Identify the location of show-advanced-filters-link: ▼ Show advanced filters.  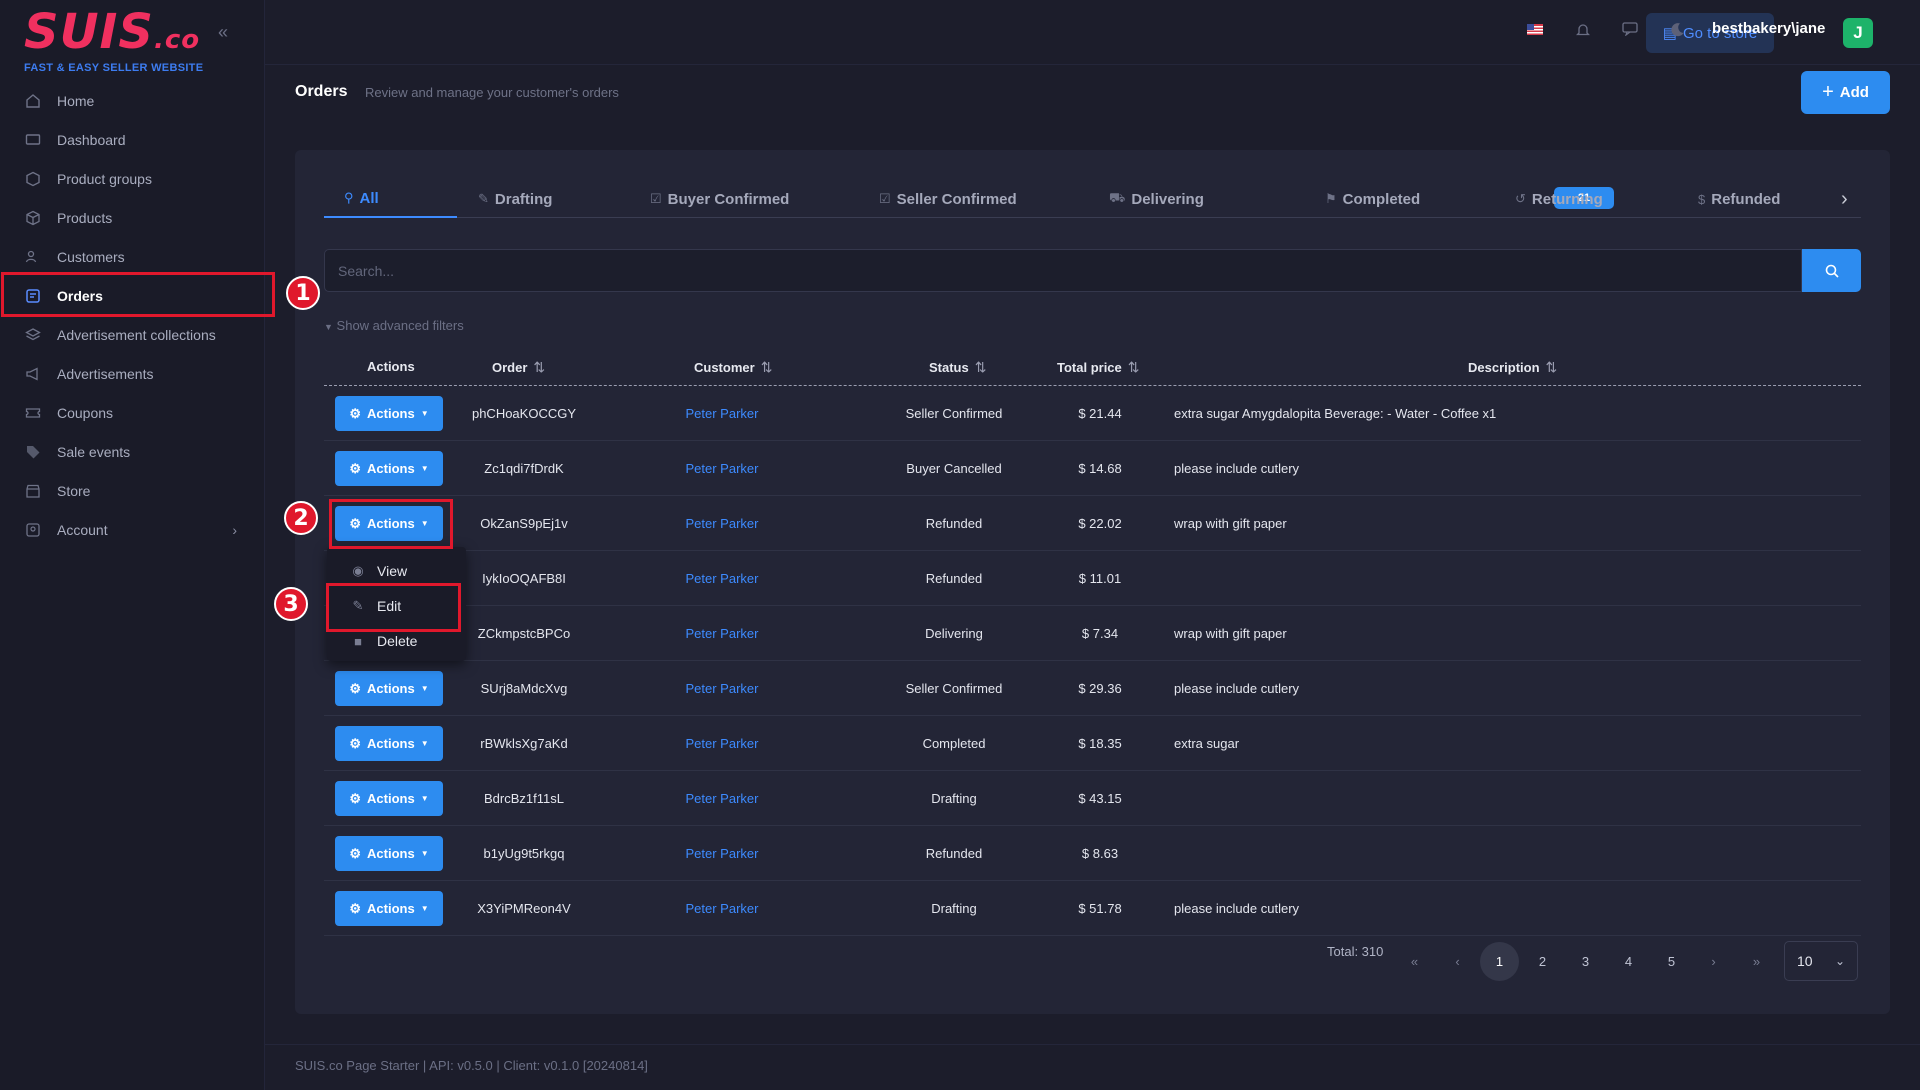
(394, 325).